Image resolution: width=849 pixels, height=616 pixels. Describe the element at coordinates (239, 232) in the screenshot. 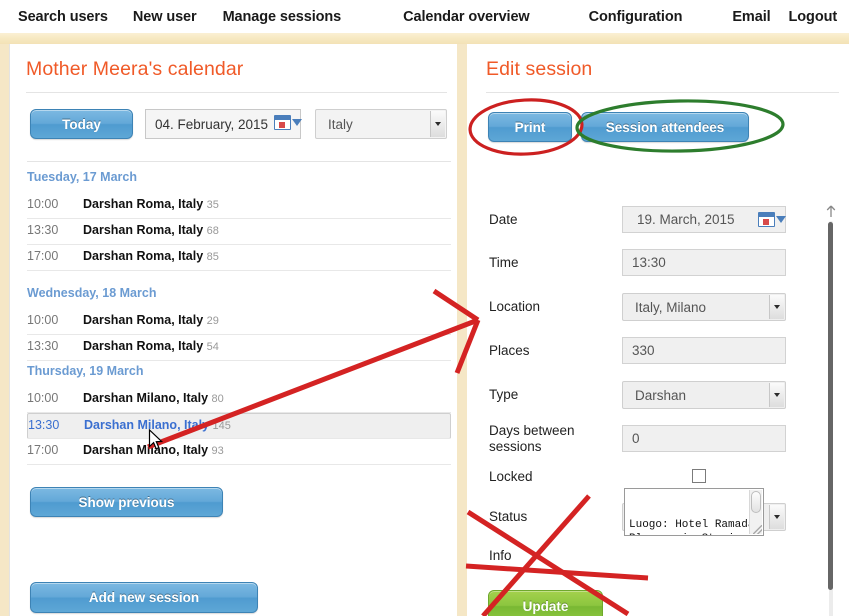

I see `session-row: 13:30 Darshan Roma, Italy 68` at that location.